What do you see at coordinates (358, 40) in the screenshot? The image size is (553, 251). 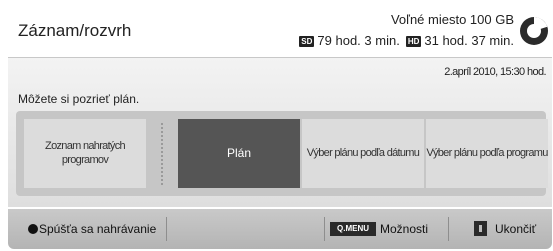 I see `sd-remaining-time: 79 hod. 3 min.` at bounding box center [358, 40].